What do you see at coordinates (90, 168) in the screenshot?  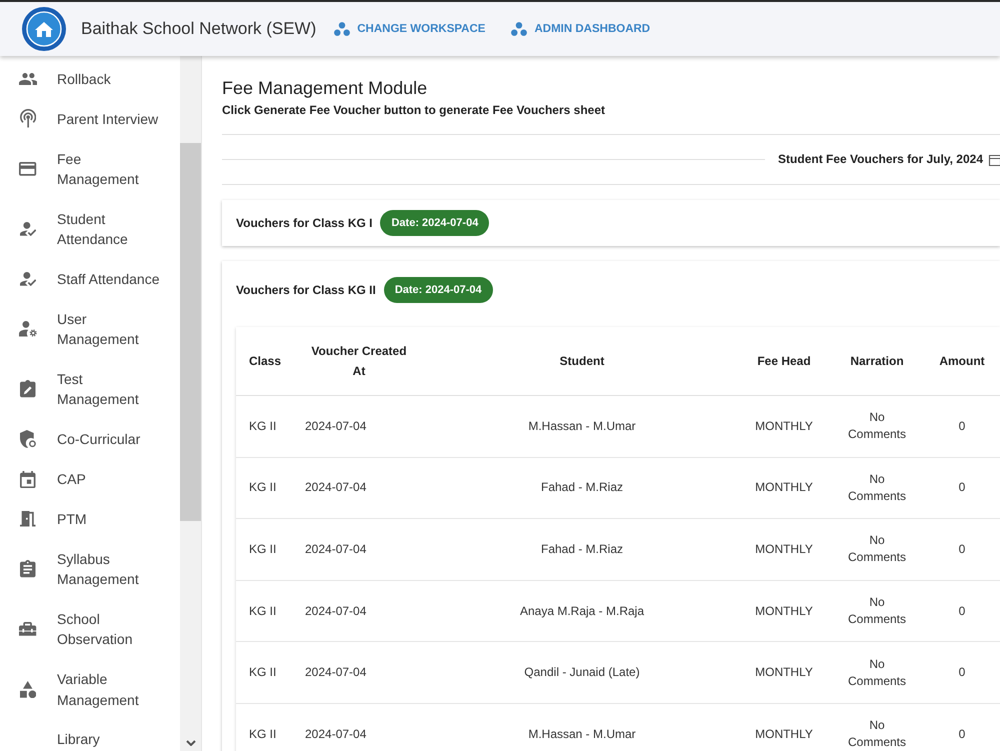 I see `sidebar-item: Fee Management` at bounding box center [90, 168].